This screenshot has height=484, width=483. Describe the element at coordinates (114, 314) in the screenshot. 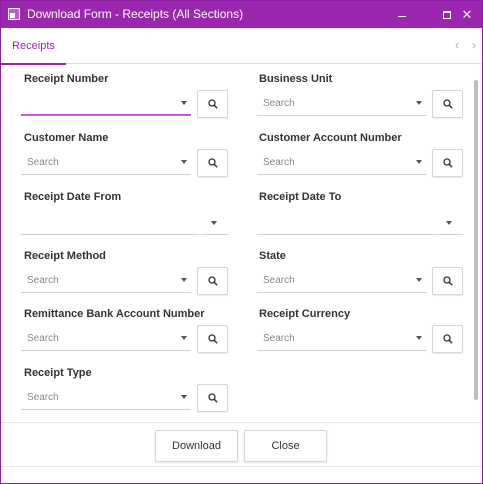

I see `remittance-bank-account-number-label: Remittance Bank Account Number` at that location.